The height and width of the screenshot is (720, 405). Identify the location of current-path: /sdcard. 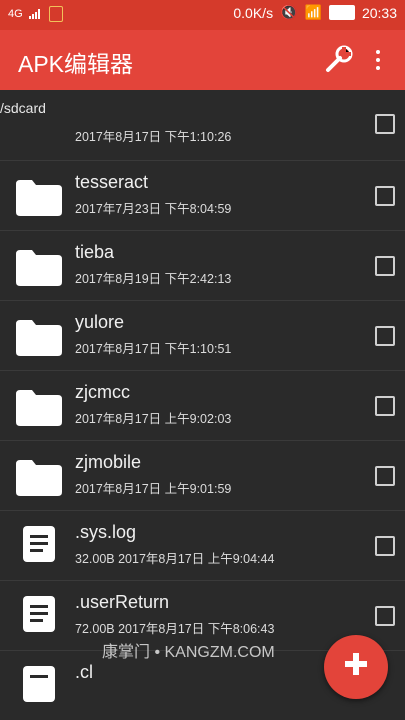
(23, 108).